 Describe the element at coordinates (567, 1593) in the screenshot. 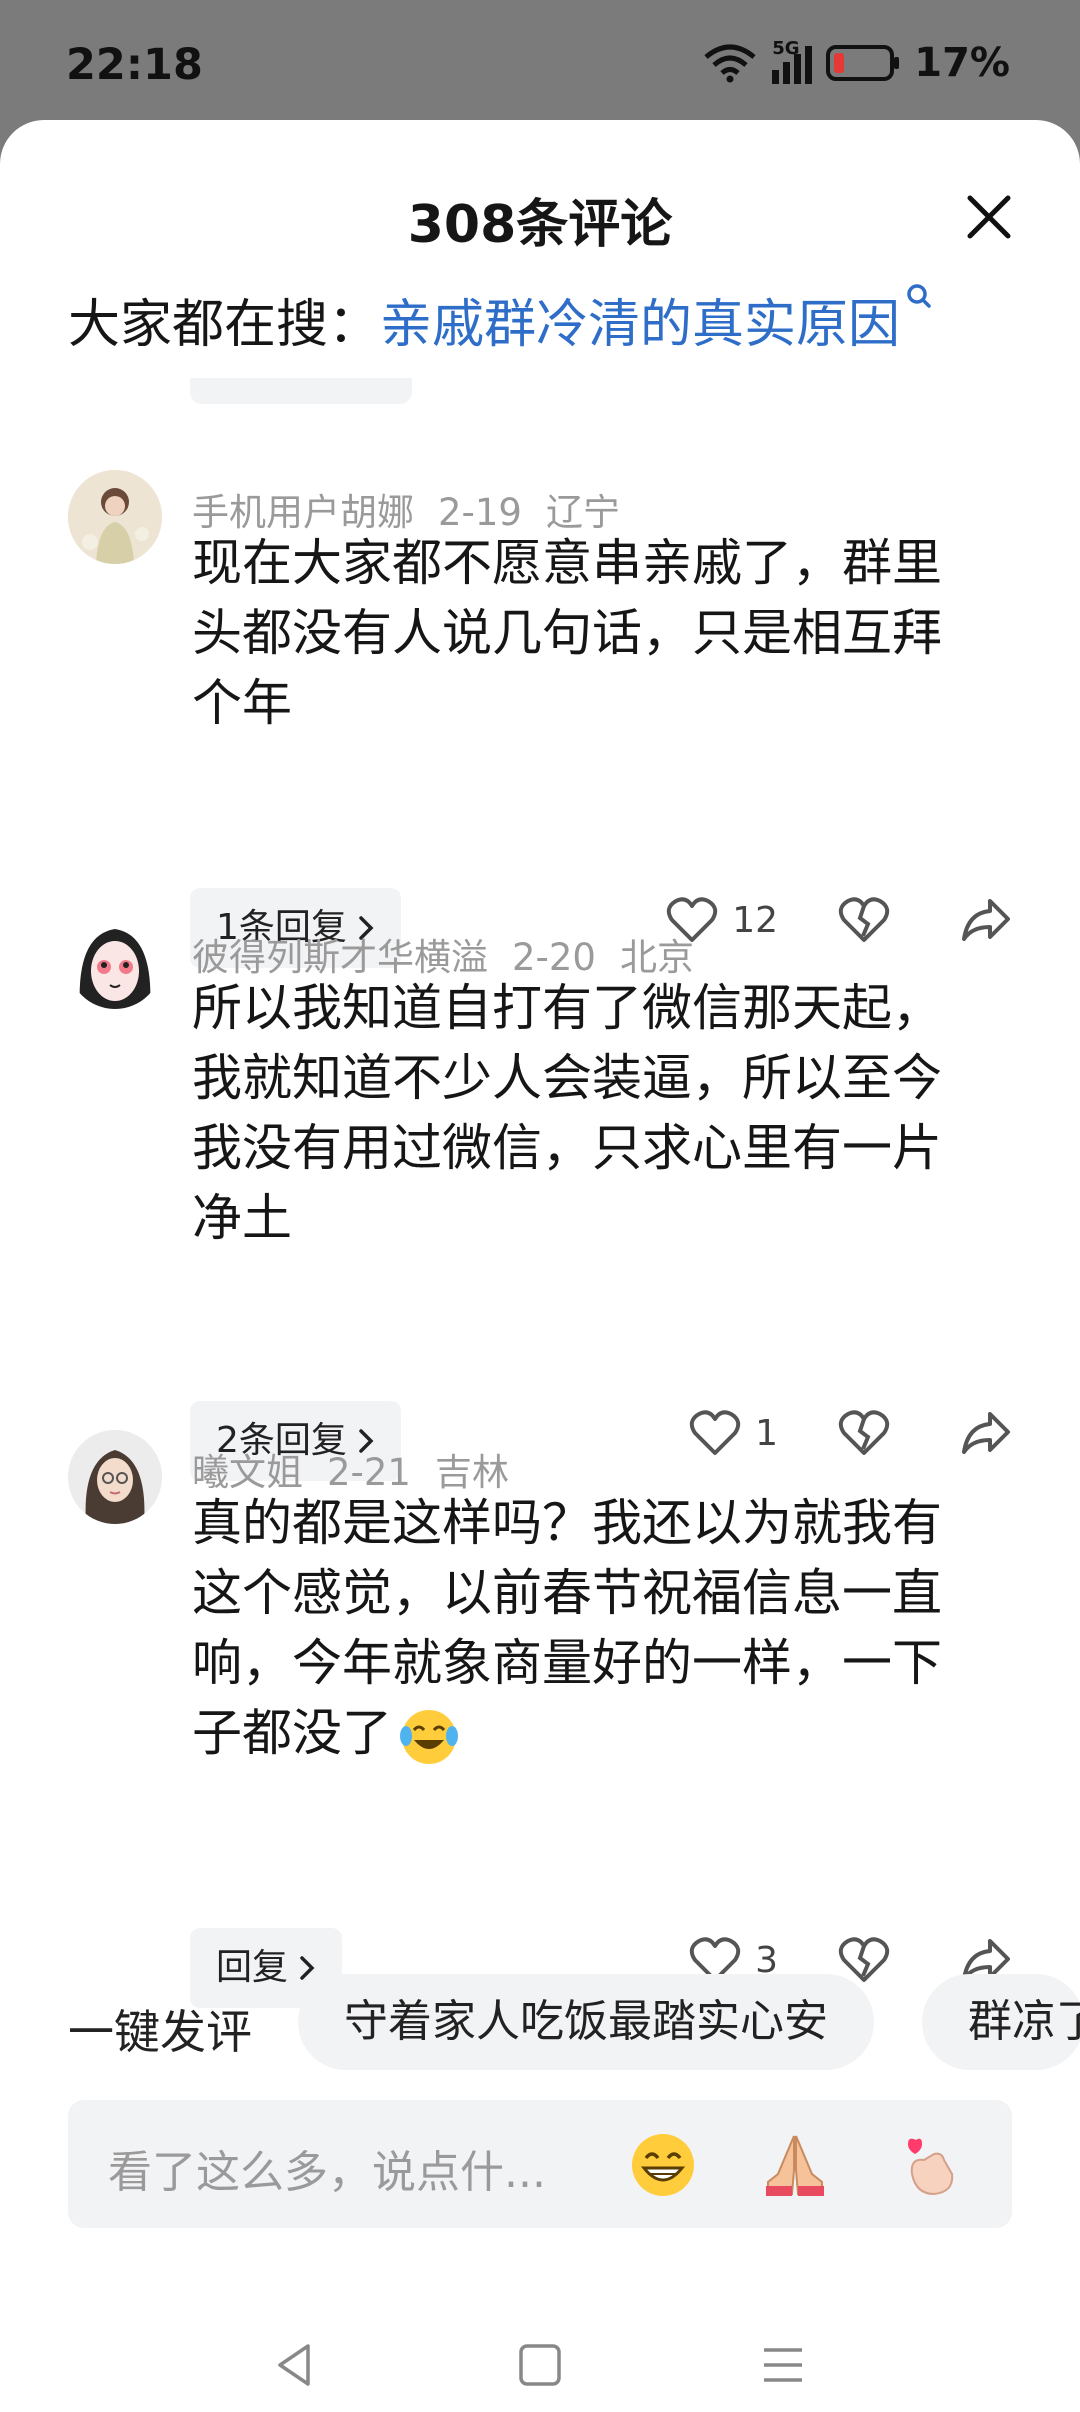

I see `comment-line: 这个感觉，以前春节祝福信息一直` at that location.